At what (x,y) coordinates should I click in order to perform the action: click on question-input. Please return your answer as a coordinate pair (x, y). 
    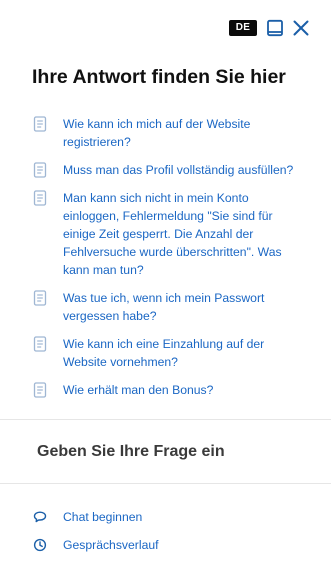
    Looking at the image, I should click on (165, 451).